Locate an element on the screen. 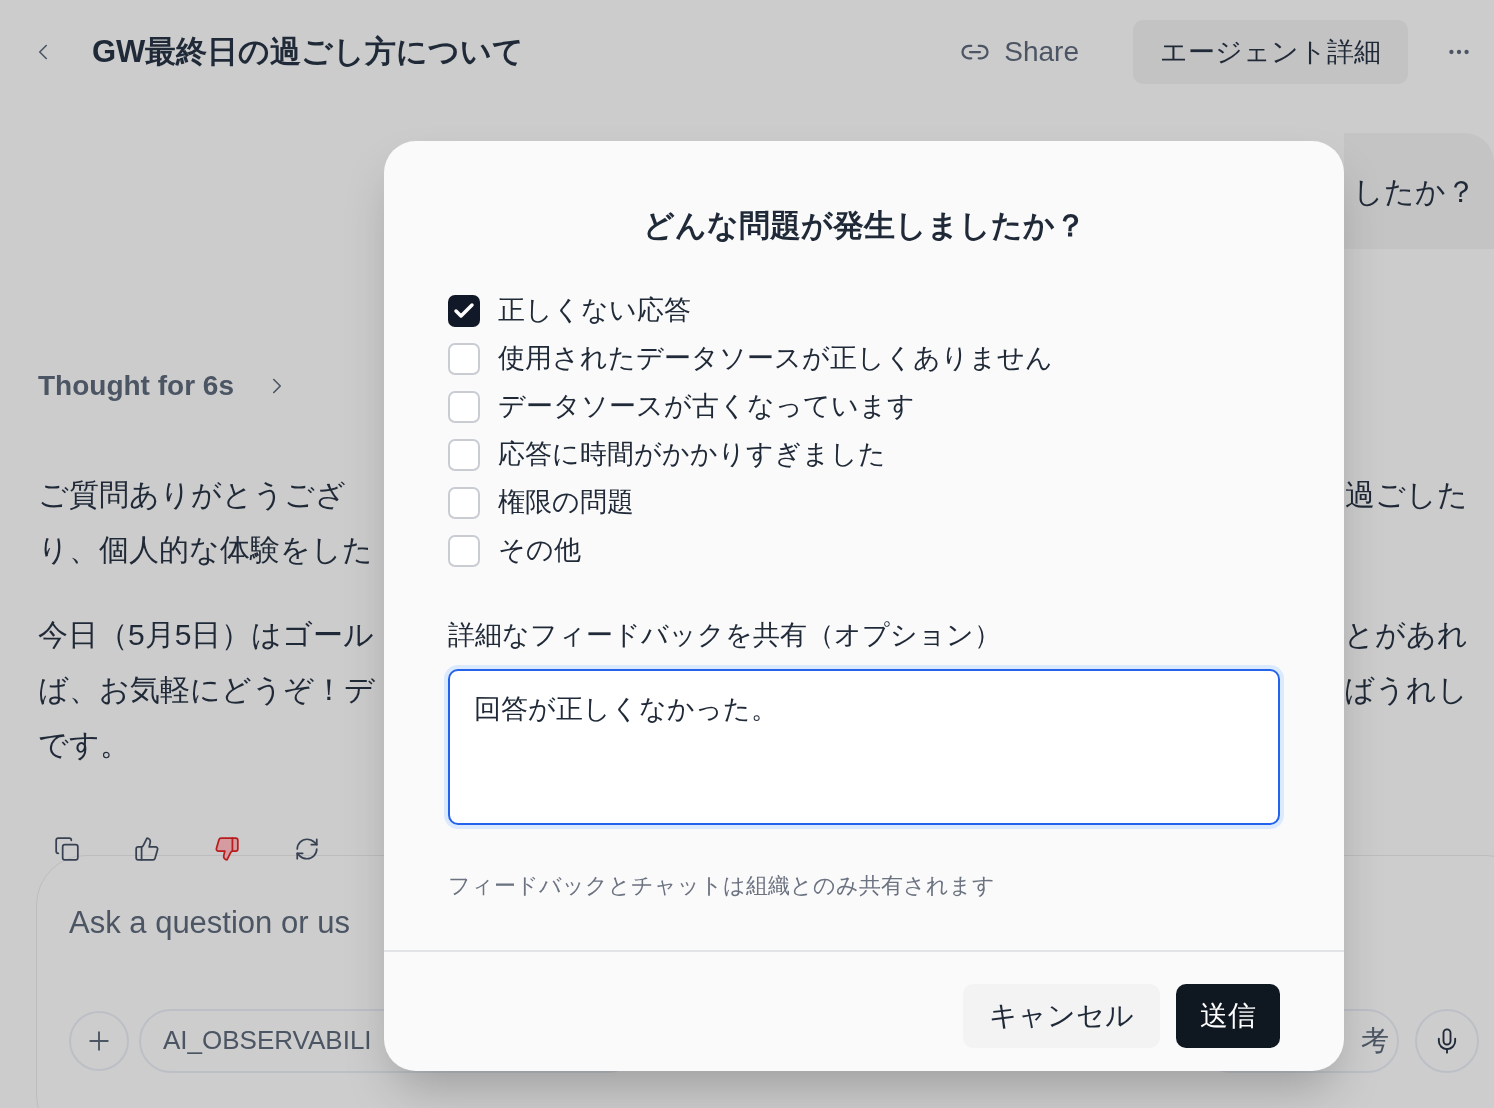  option-label: 権限の問題 is located at coordinates (566, 502).